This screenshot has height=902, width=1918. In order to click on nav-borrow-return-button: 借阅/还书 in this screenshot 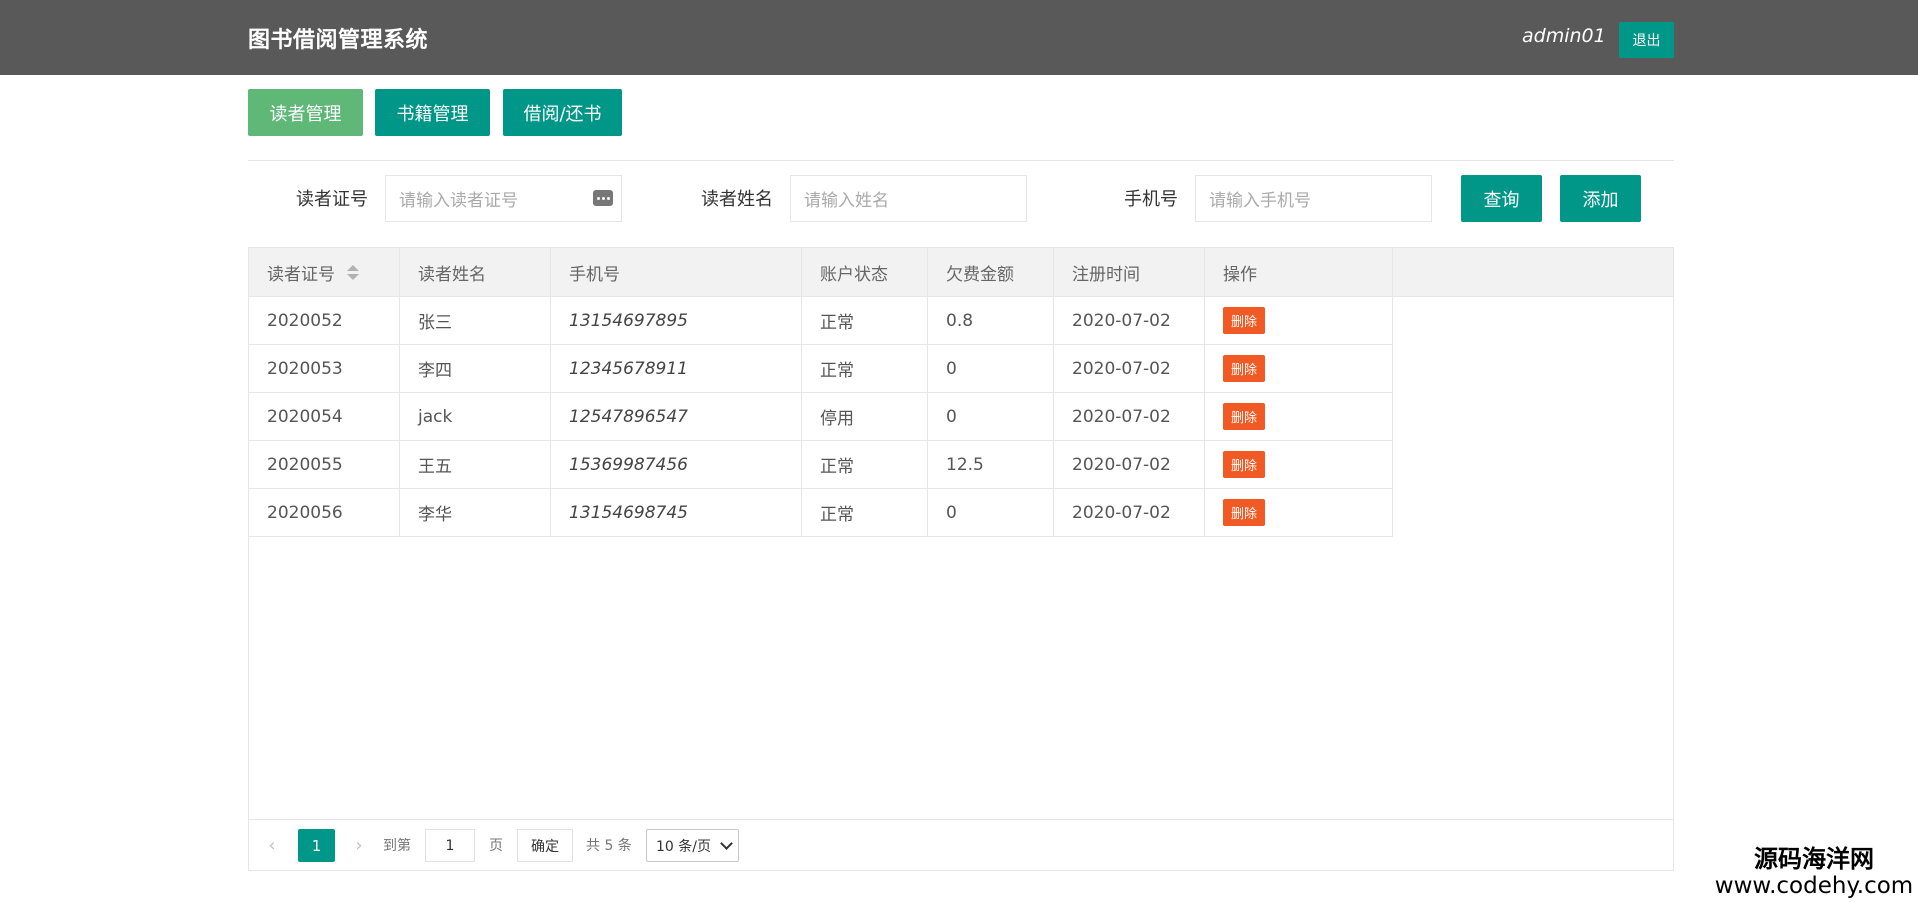, I will do `click(562, 112)`.